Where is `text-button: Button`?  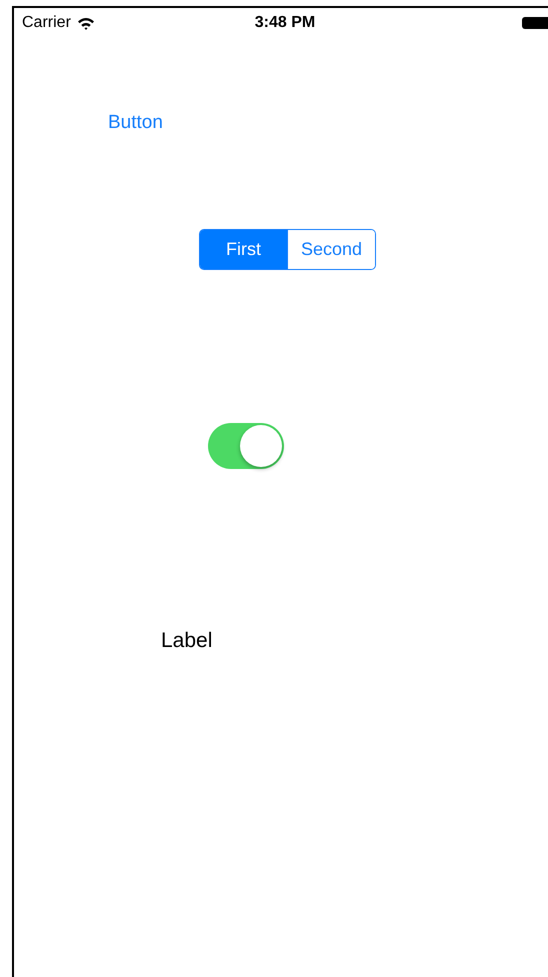
text-button: Button is located at coordinates (135, 123).